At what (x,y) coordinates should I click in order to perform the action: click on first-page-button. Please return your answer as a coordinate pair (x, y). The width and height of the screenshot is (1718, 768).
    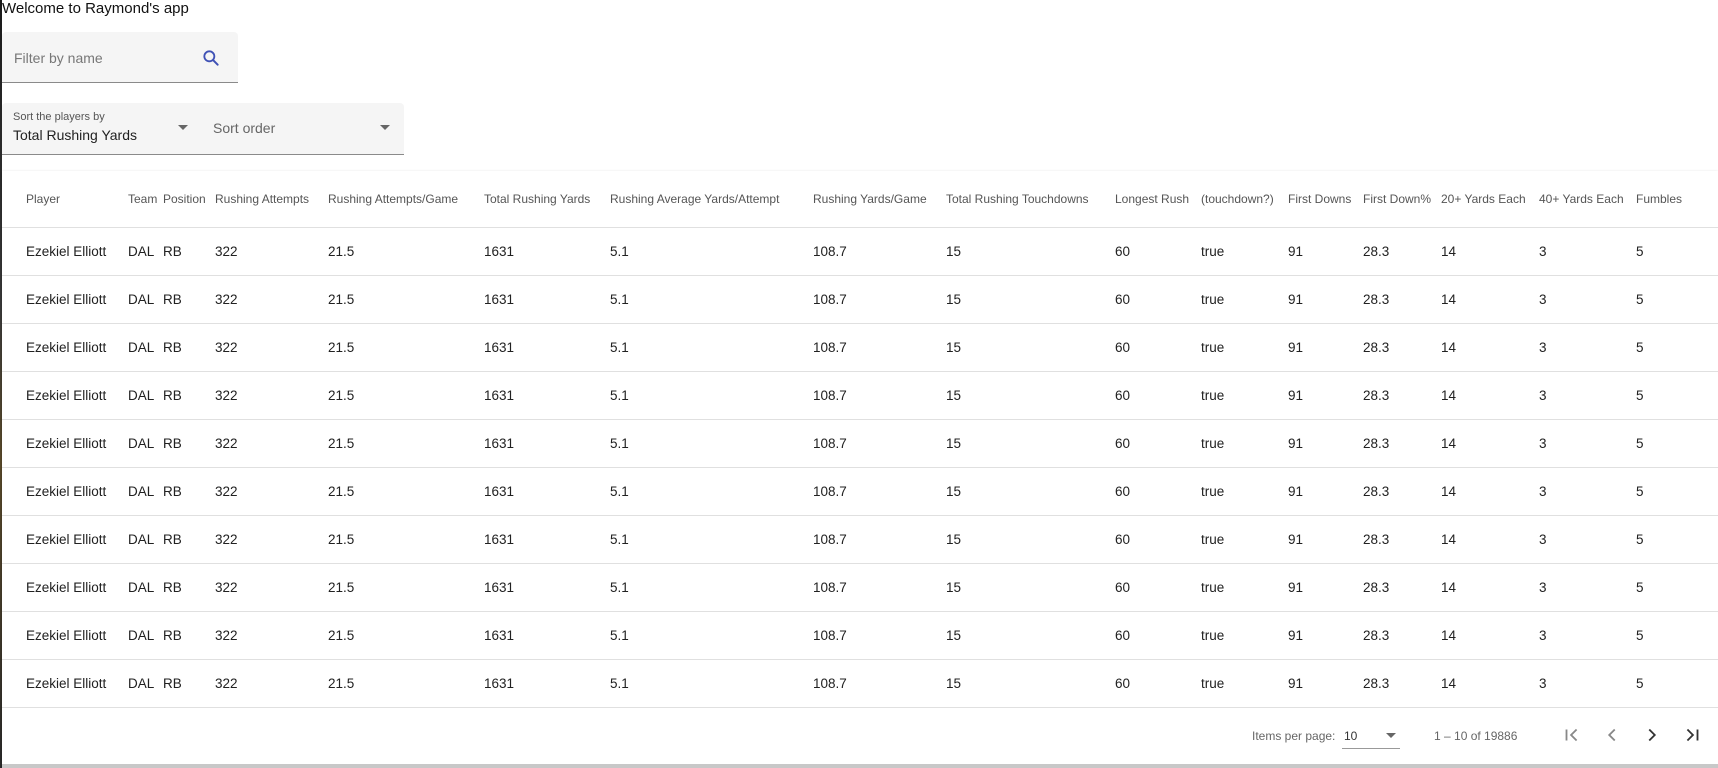
    Looking at the image, I should click on (1572, 735).